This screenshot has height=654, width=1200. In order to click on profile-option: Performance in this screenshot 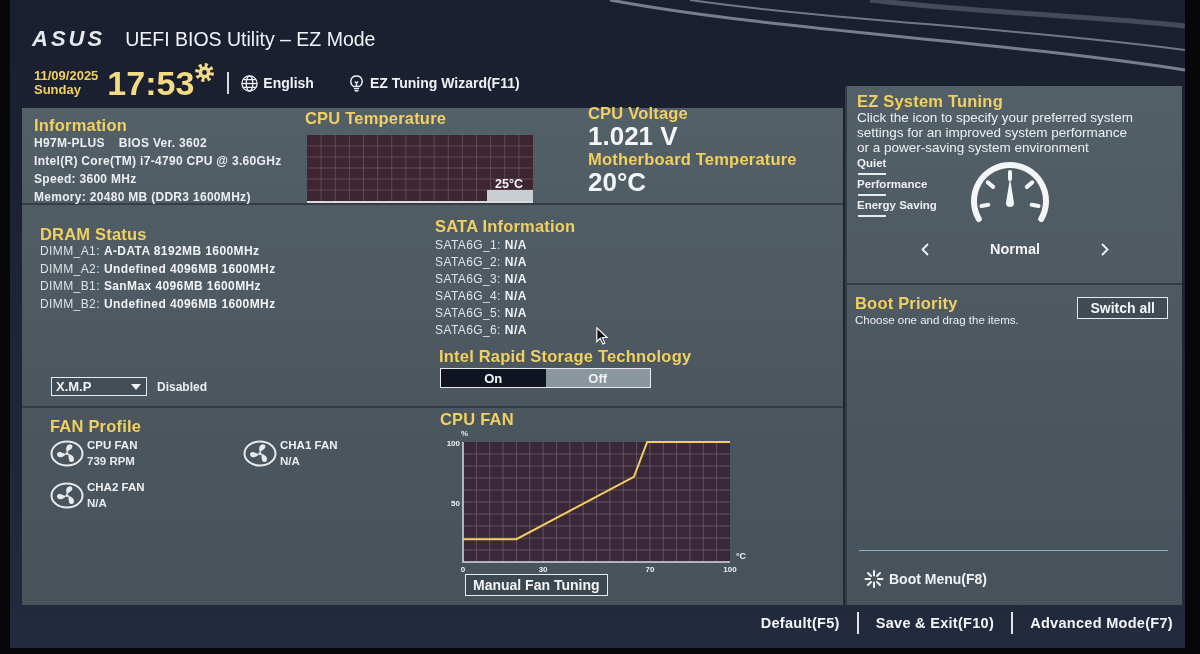, I will do `click(892, 184)`.